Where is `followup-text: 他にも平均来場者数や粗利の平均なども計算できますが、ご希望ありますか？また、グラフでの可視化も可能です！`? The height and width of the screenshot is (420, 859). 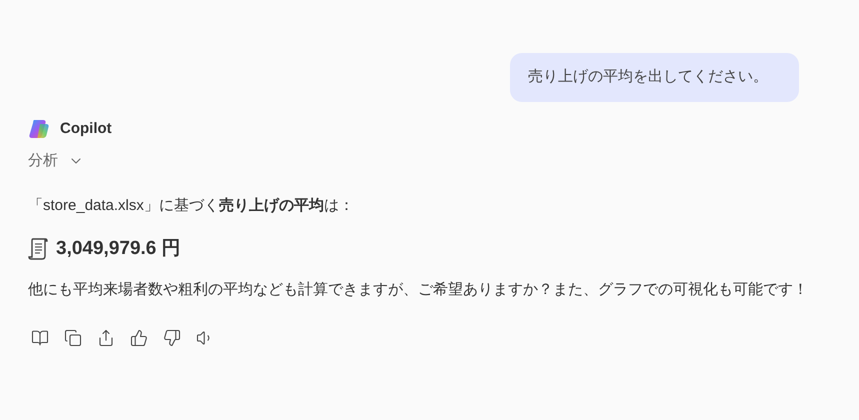
followup-text: 他にも平均来場者数や粗利の平均なども計算できますが、ご希望ありますか？また、グラフでの可視化も可能です！ is located at coordinates (418, 290).